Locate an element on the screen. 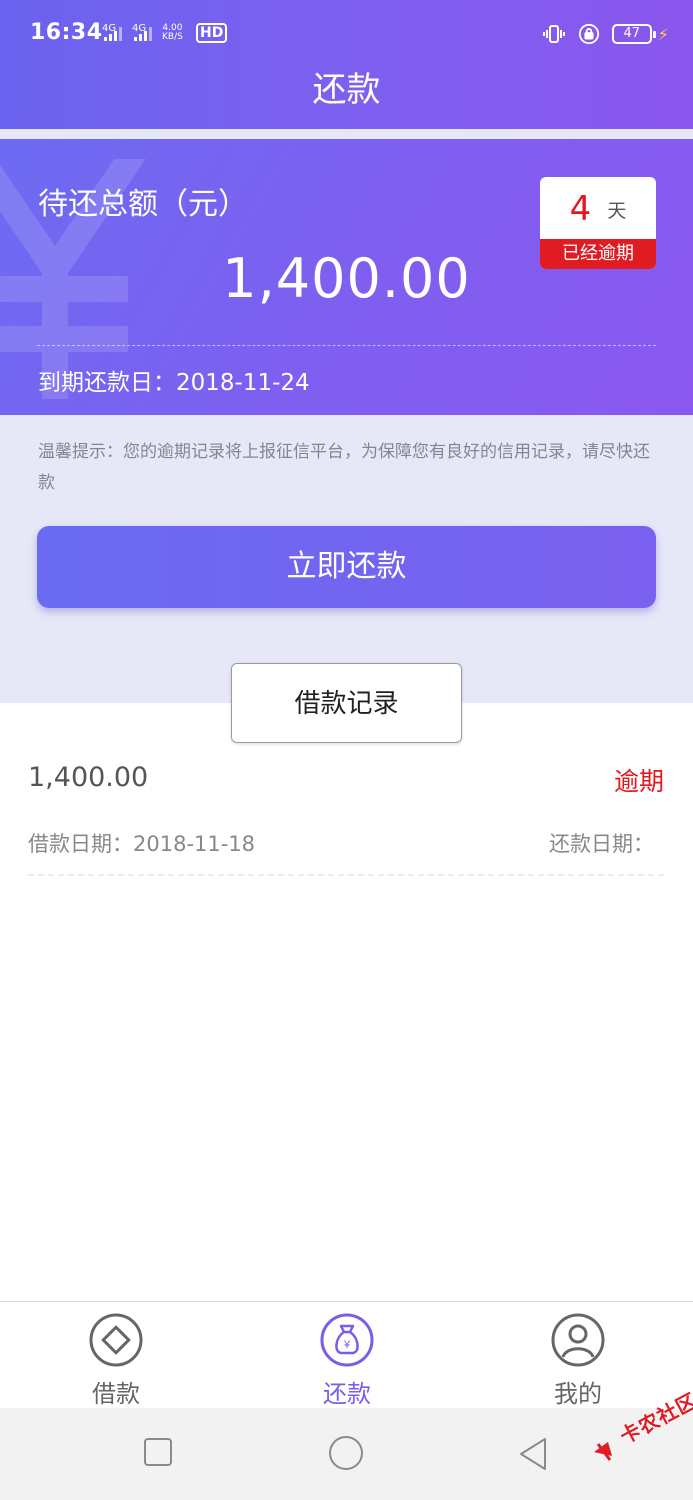 The height and width of the screenshot is (1500, 693). record-divider is located at coordinates (346, 875).